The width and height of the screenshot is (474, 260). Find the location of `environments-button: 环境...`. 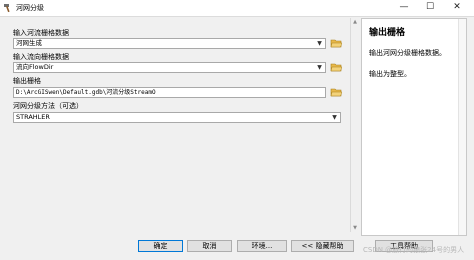

environments-button: 环境... is located at coordinates (262, 246).